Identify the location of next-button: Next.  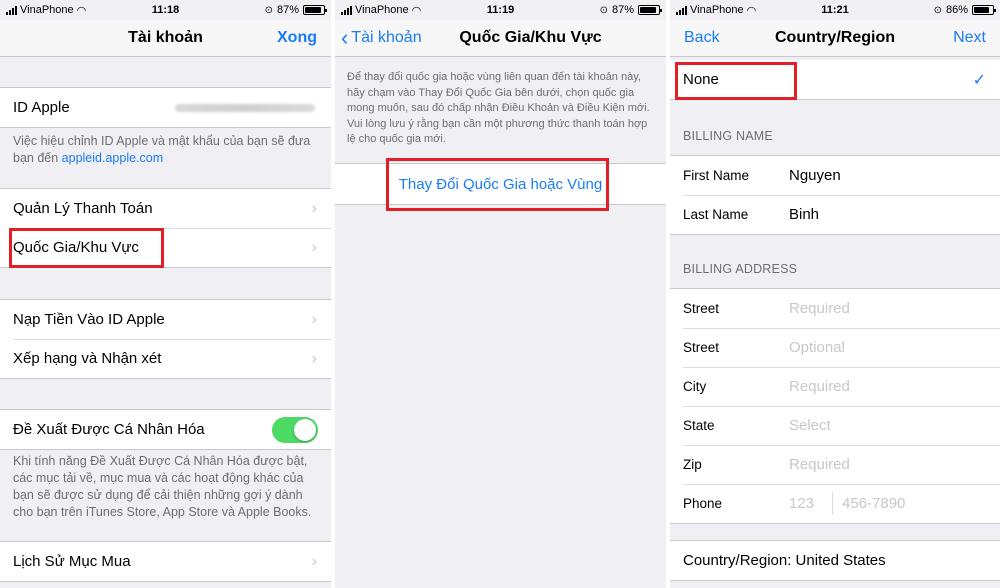
(969, 38).